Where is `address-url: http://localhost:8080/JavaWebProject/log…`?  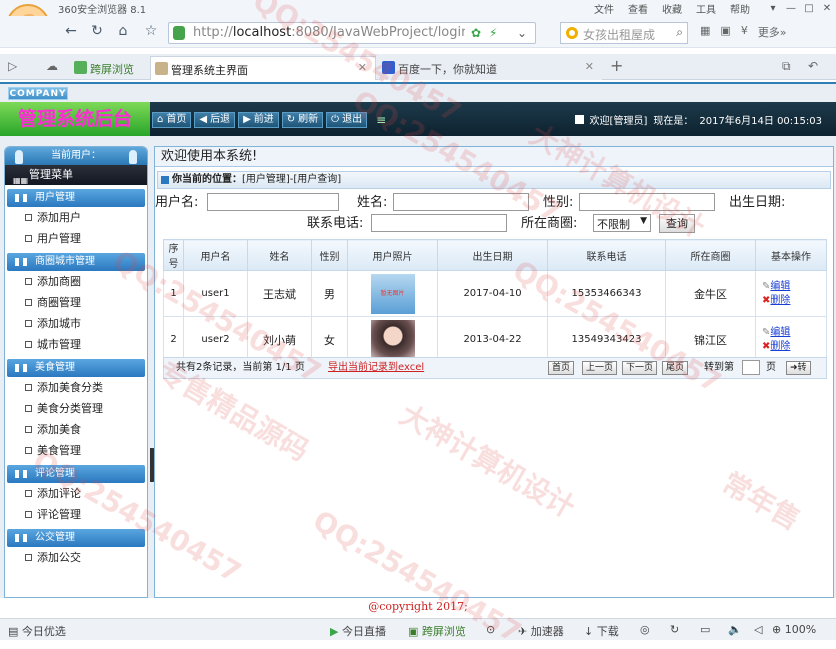
address-url: http://localhost:8080/JavaWebProject/log… is located at coordinates (329, 32).